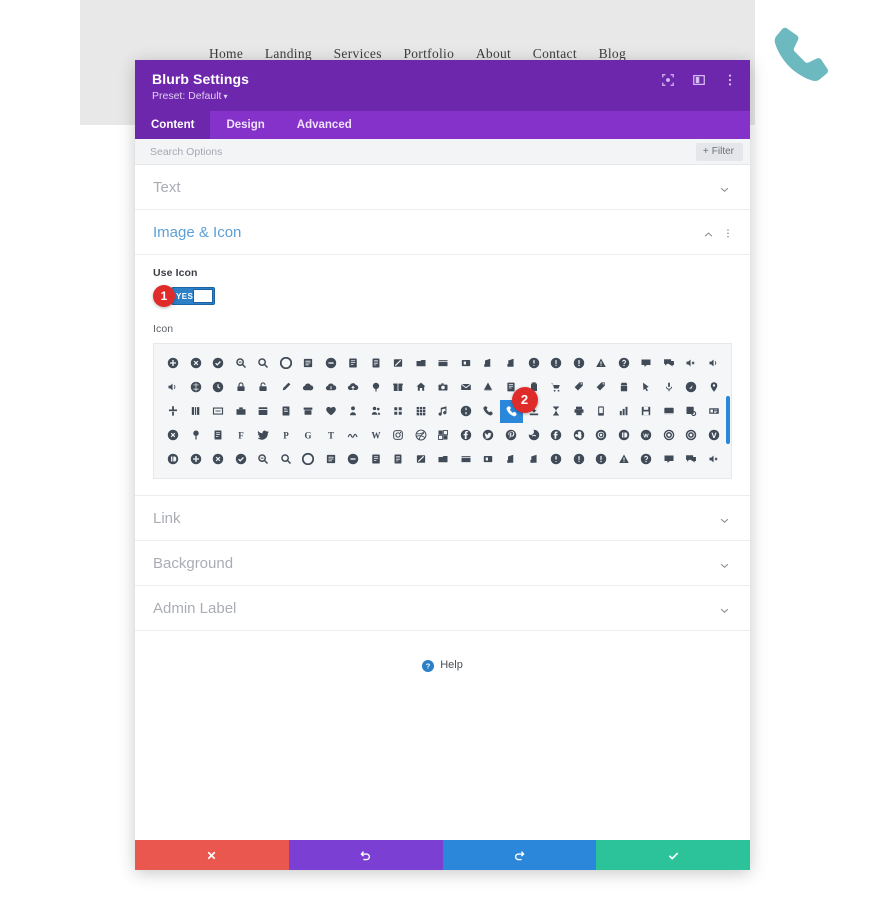 This screenshot has width=880, height=901. I want to click on nav-item-landing: Landing, so click(288, 53).